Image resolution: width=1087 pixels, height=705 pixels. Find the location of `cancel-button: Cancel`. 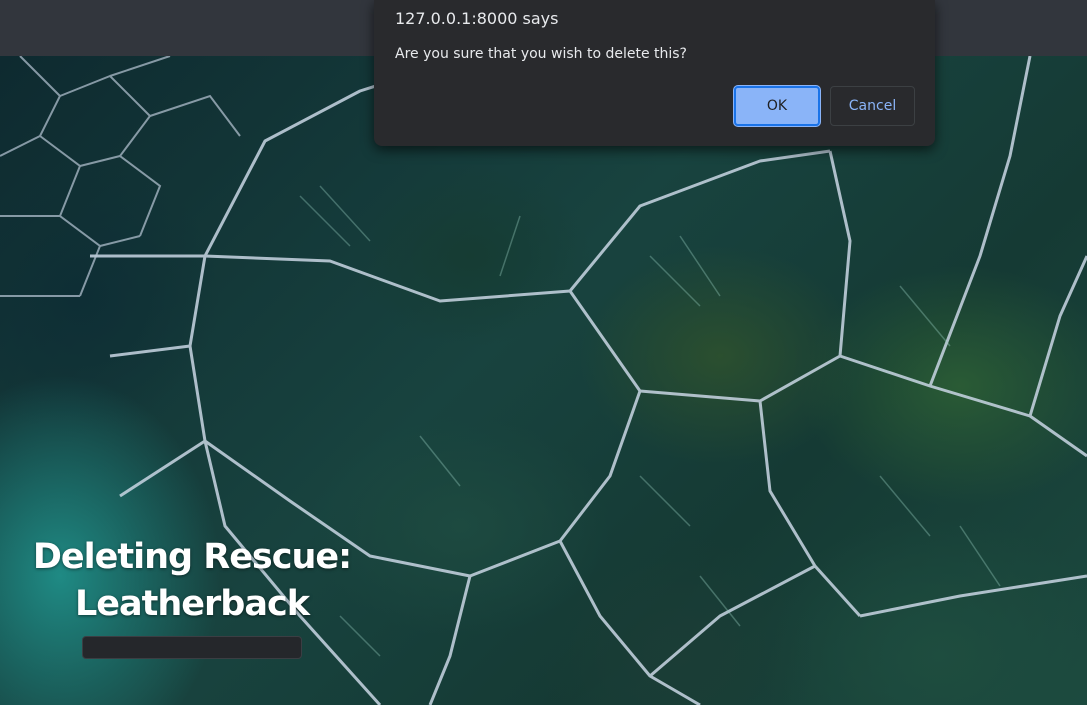

cancel-button: Cancel is located at coordinates (872, 106).